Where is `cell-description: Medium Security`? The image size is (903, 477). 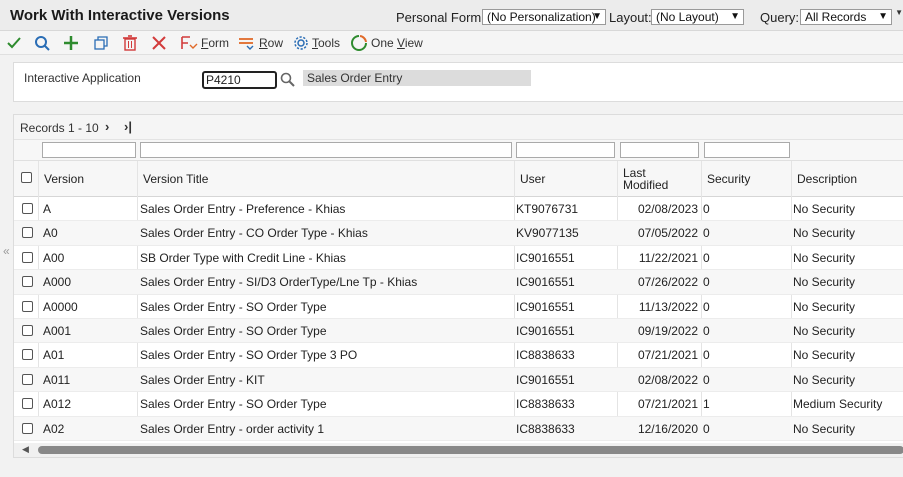 cell-description: Medium Security is located at coordinates (838, 404).